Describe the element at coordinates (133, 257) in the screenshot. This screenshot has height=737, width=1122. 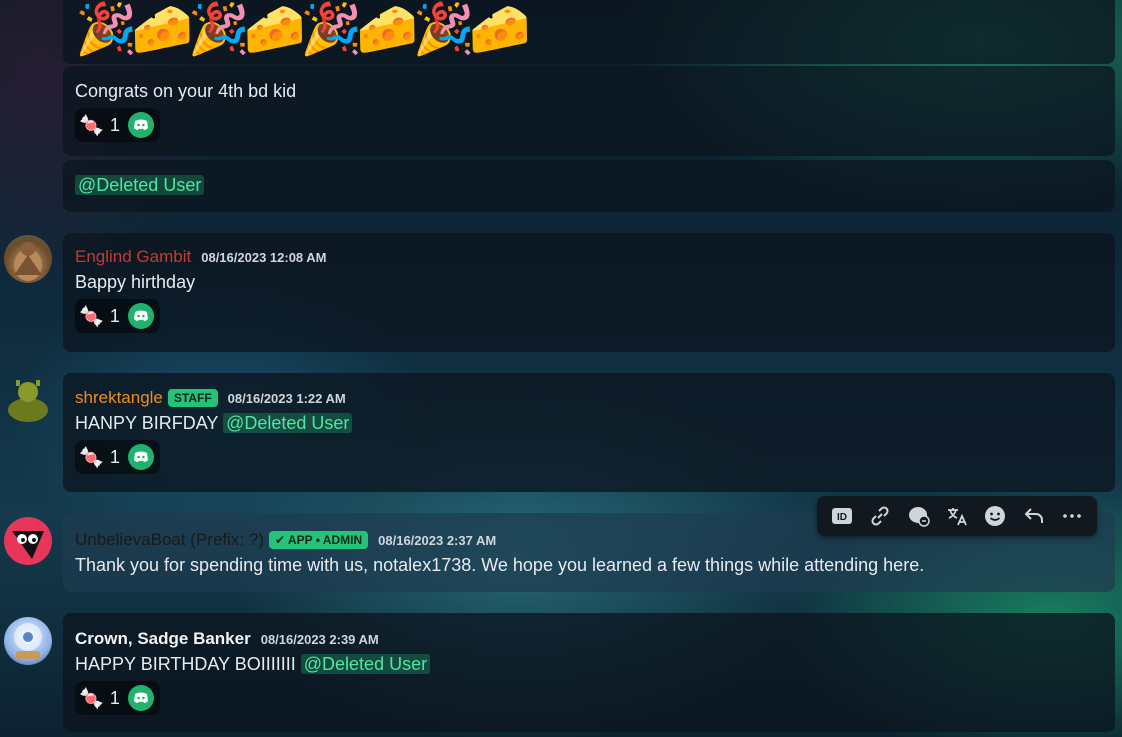
I see `author-name: Englind Gambit` at that location.